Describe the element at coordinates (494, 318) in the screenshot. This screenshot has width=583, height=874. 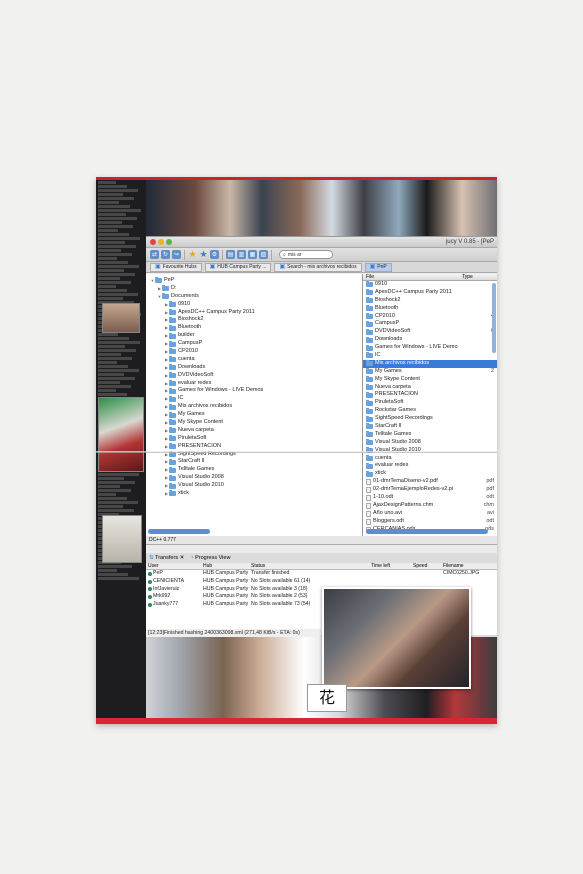
I see `file-list-vertical-scrollbar` at that location.